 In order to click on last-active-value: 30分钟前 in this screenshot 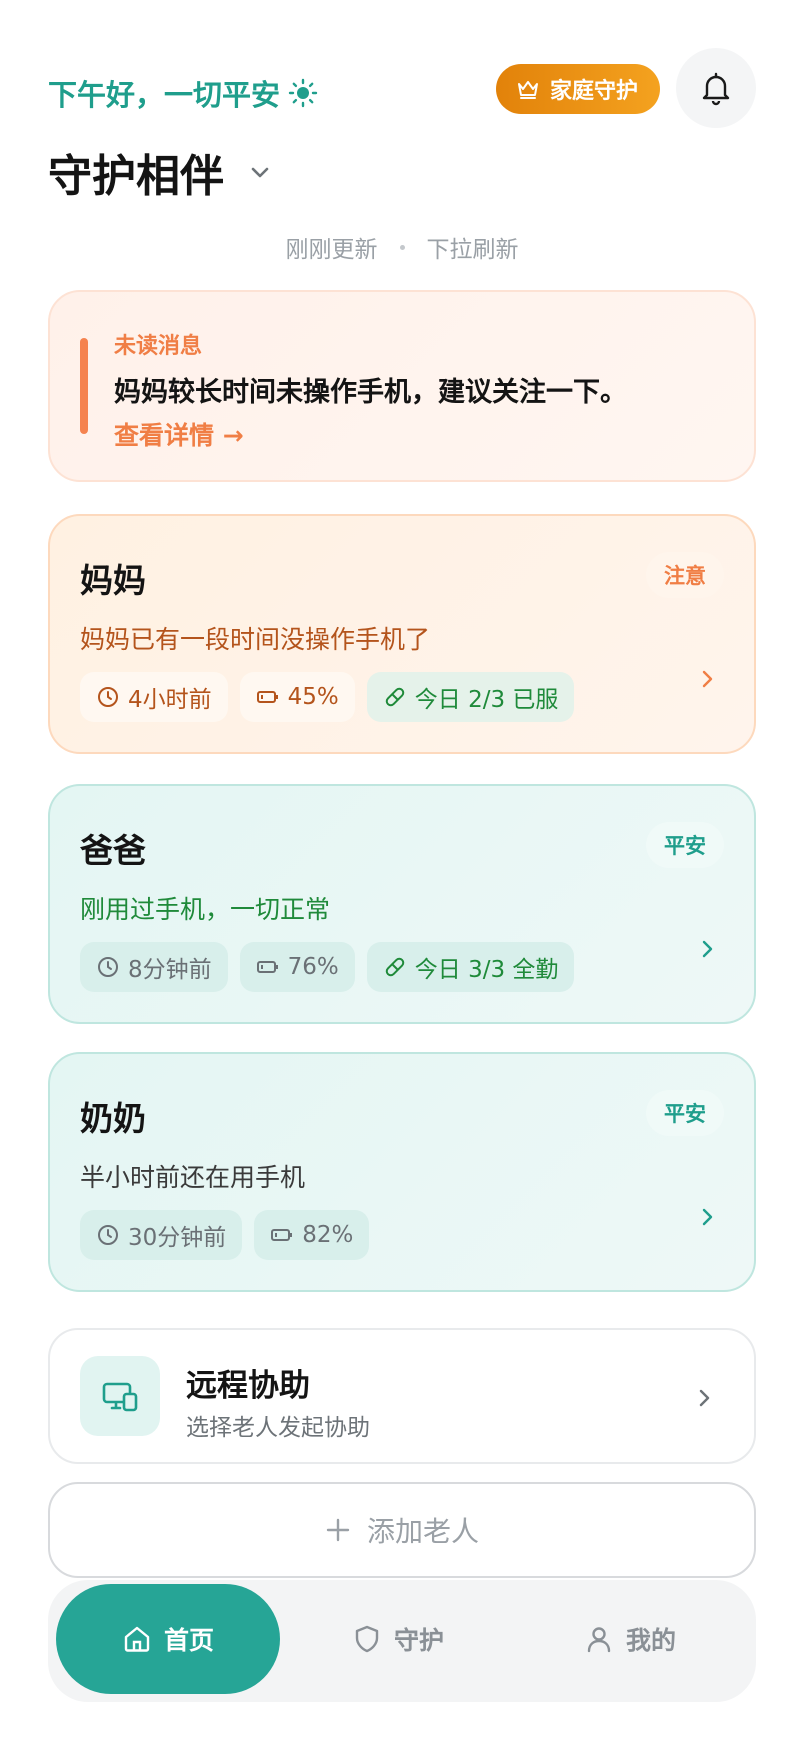, I will do `click(177, 1238)`.